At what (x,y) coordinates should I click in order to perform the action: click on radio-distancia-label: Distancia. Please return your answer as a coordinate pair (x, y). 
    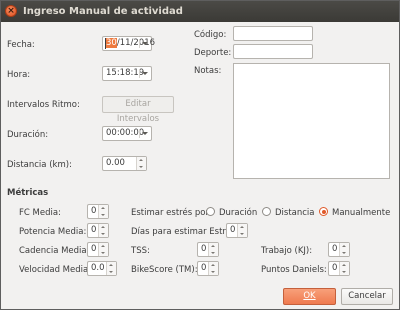
    Looking at the image, I should click on (295, 213).